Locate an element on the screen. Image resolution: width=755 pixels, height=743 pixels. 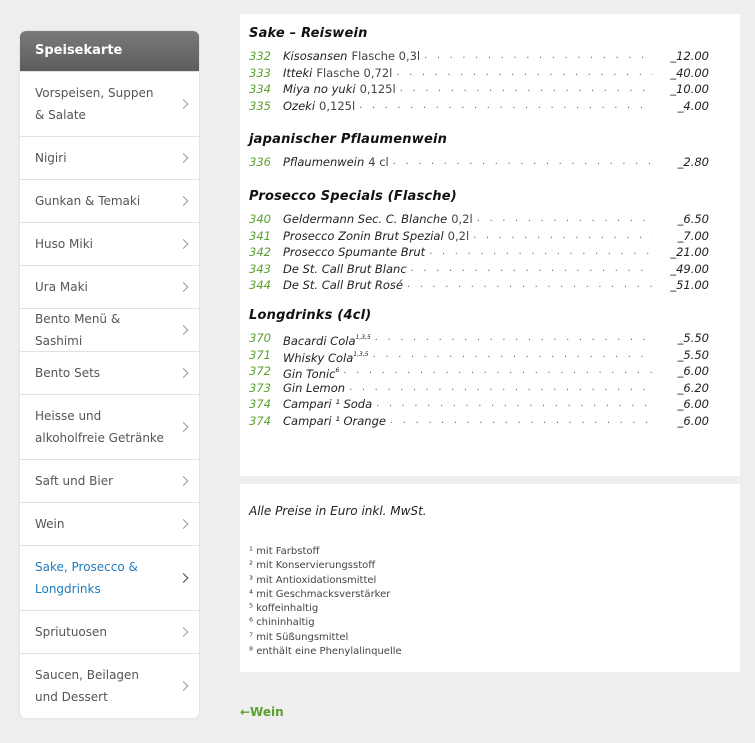
additive-footnote-ref: 1,3,5 is located at coordinates (363, 337).